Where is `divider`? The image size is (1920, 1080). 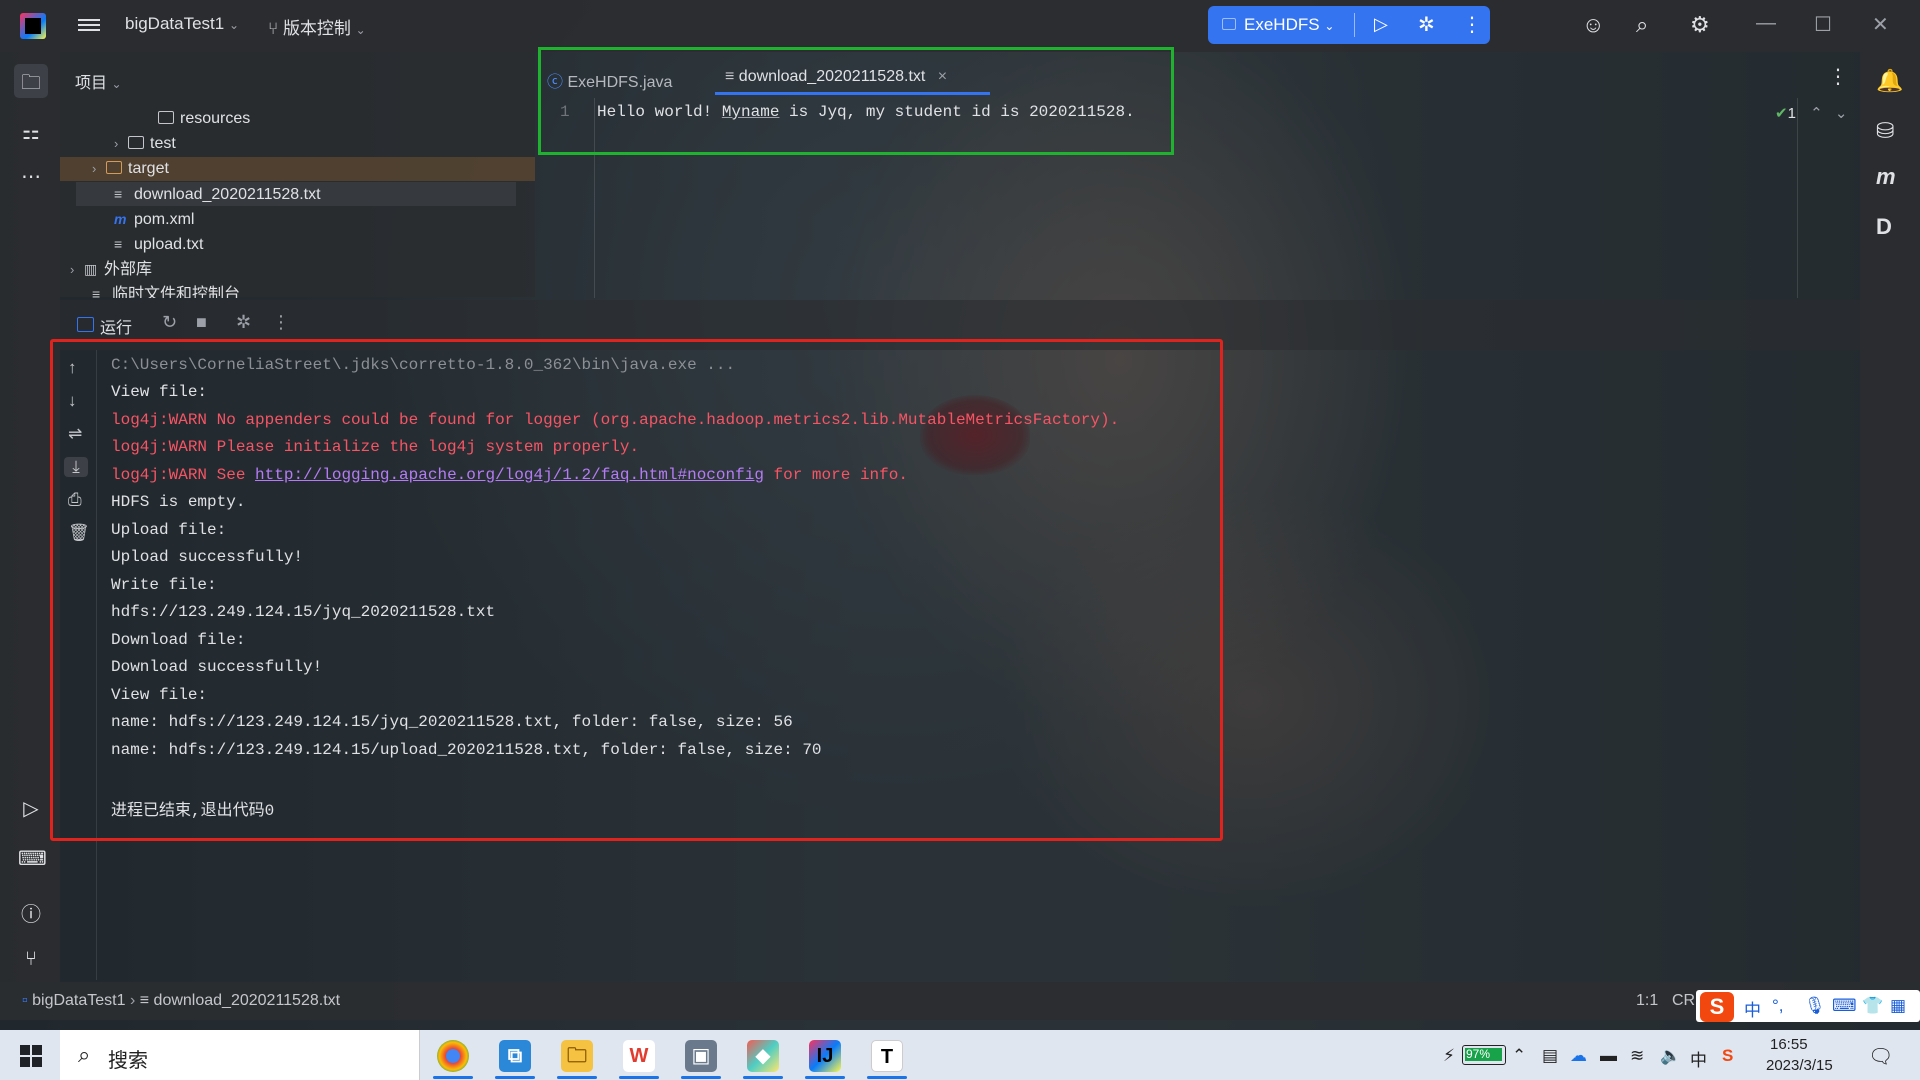 divider is located at coordinates (1354, 25).